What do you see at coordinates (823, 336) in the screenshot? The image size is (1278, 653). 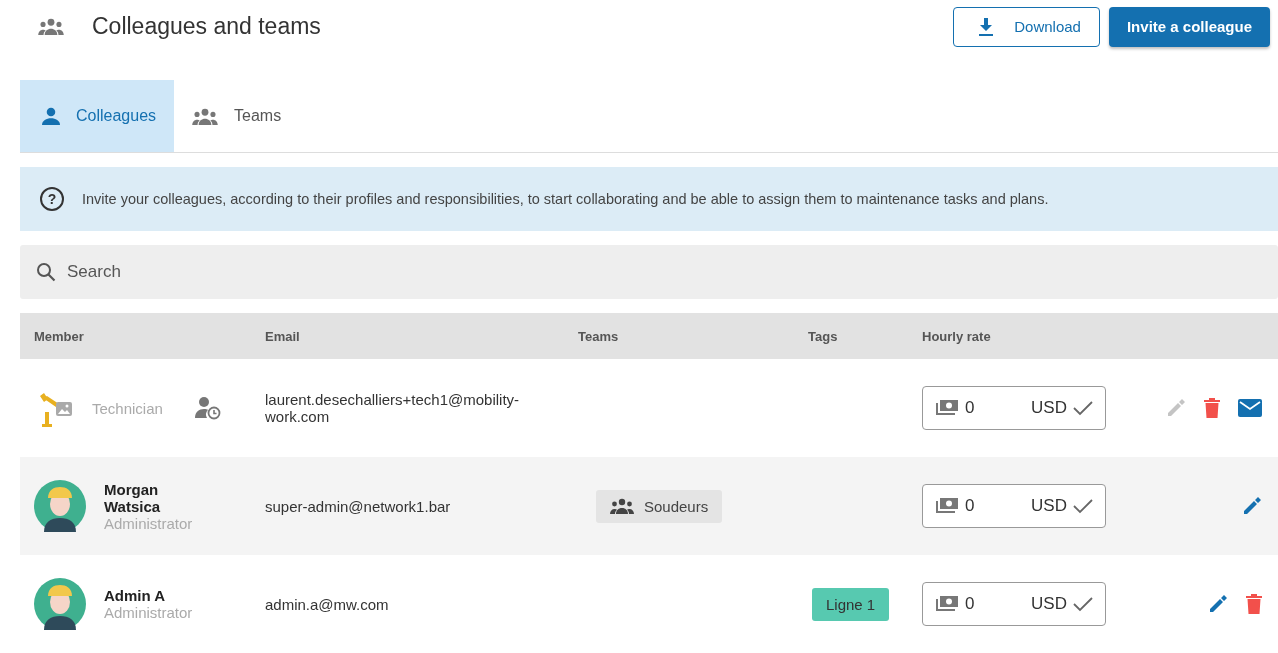 I see `column-header: Tags` at bounding box center [823, 336].